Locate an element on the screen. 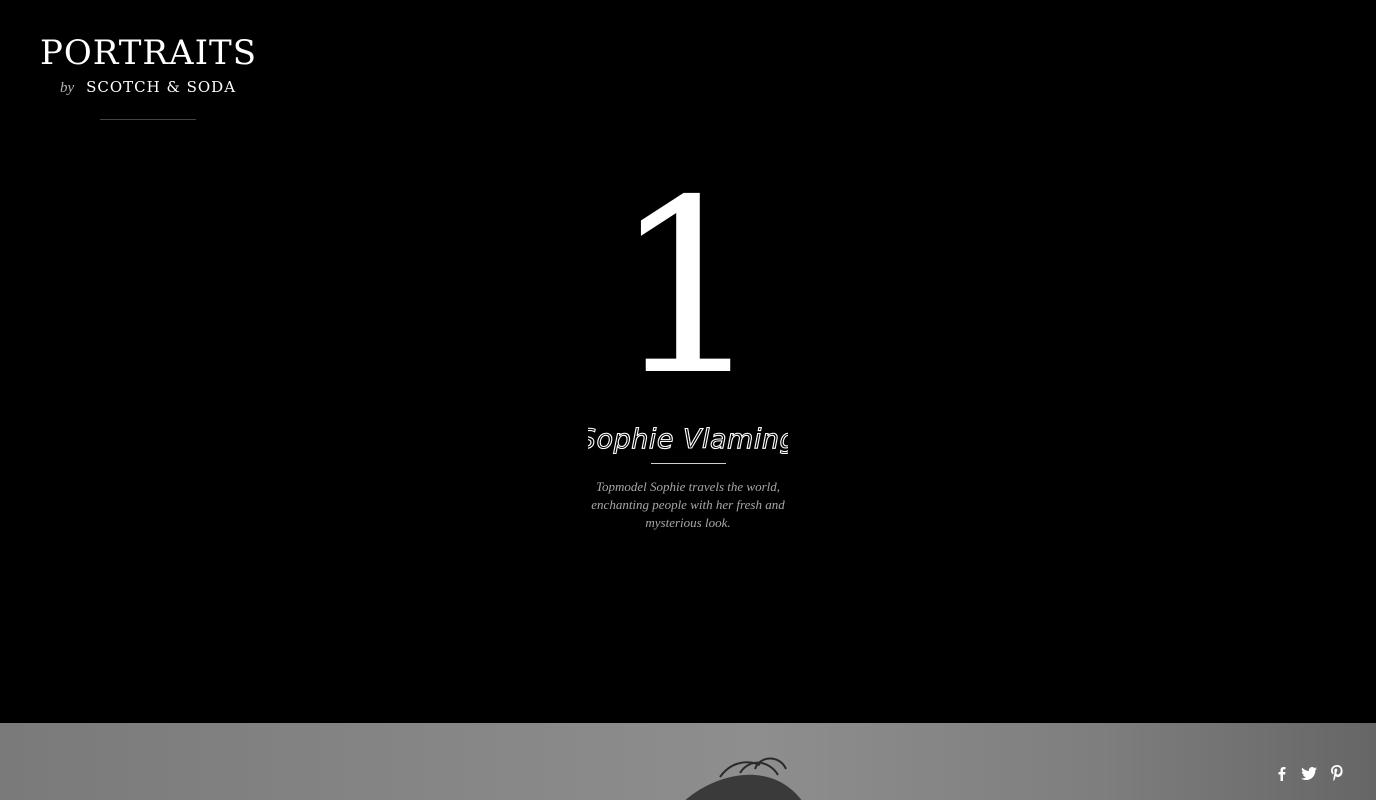 The height and width of the screenshot is (800, 1376). twitter-share-button is located at coordinates (1309, 773).